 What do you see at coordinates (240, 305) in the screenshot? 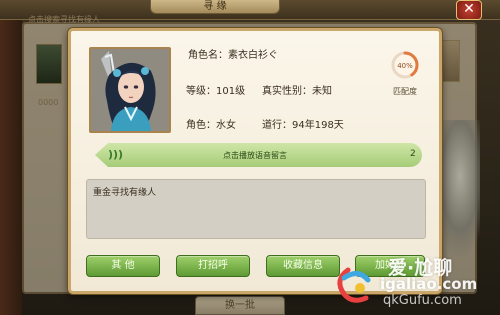
I see `refresh-button: 换一批` at bounding box center [240, 305].